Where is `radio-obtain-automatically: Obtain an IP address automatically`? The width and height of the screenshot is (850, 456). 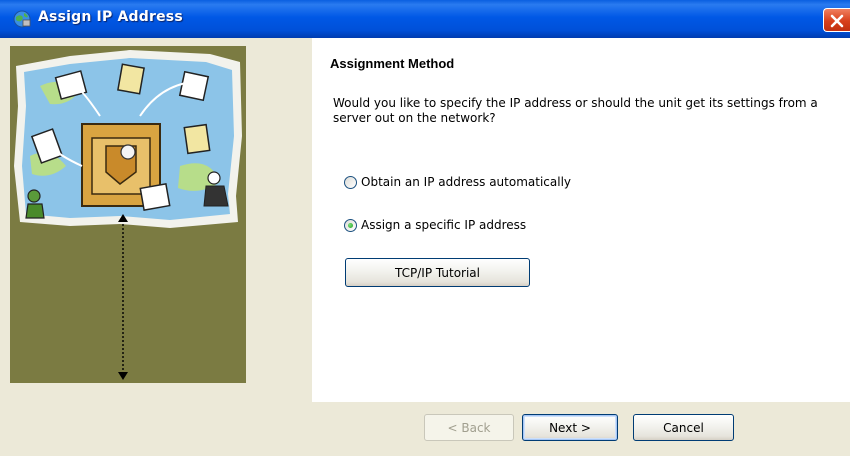 radio-obtain-automatically: Obtain an IP address automatically is located at coordinates (457, 182).